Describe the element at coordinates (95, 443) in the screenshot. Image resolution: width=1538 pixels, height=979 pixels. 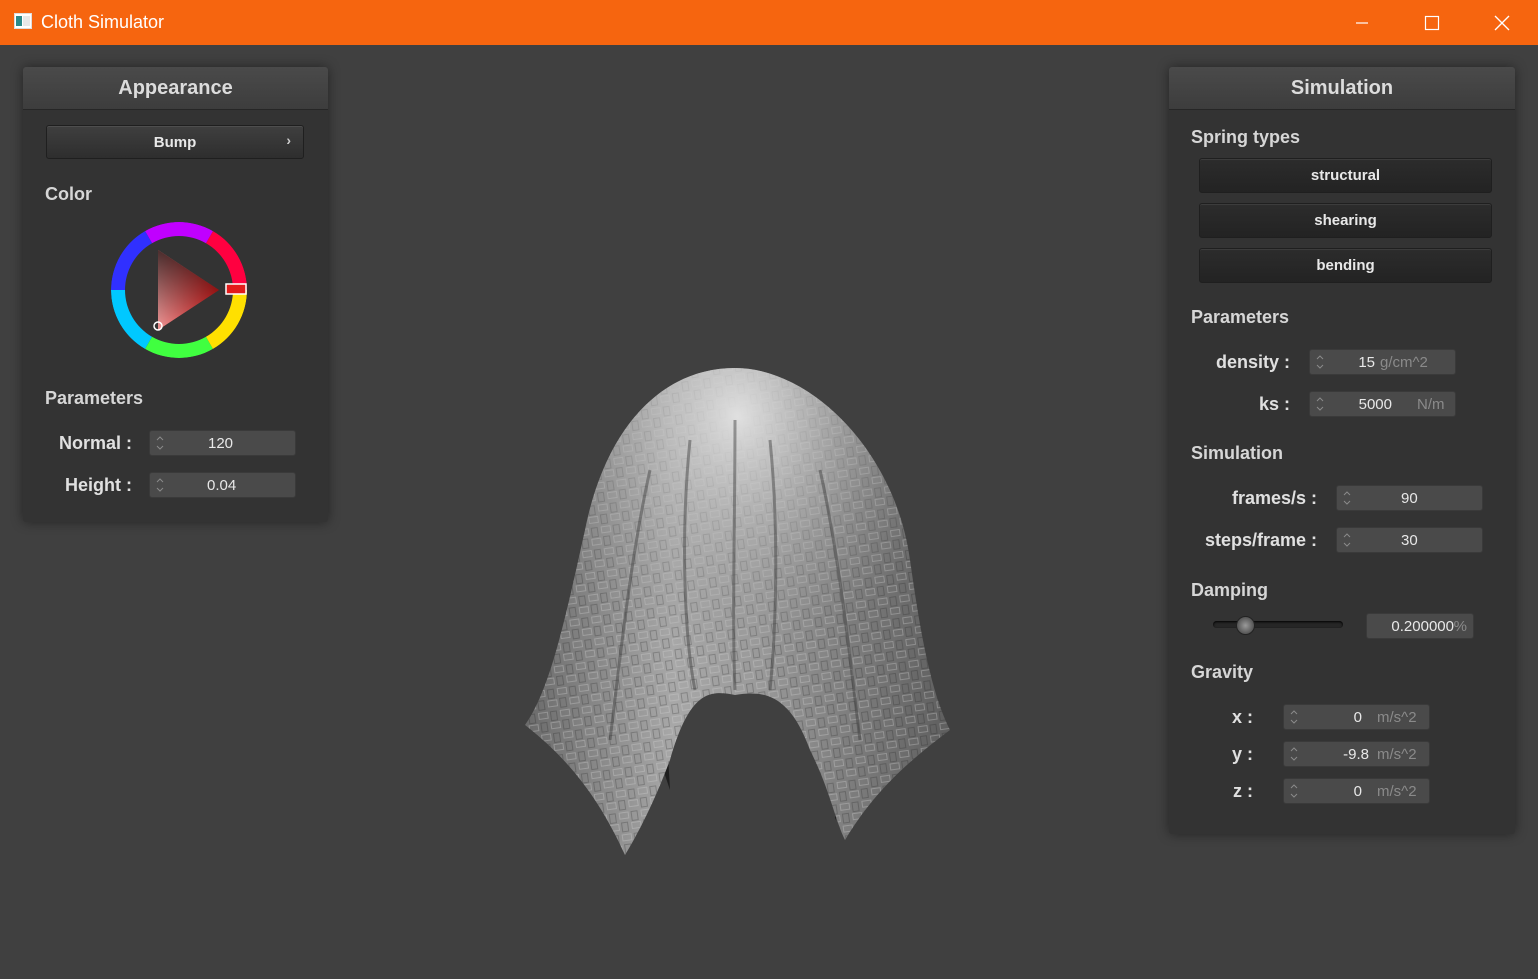
I see `normal-label: Normal :` at that location.